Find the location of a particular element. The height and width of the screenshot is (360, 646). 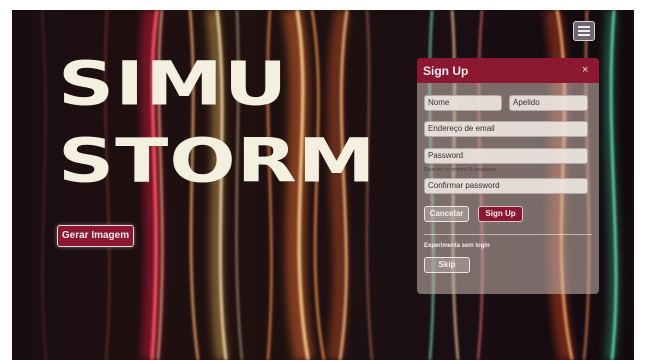

signup-panel-header: Sign Up × is located at coordinates (508, 70).